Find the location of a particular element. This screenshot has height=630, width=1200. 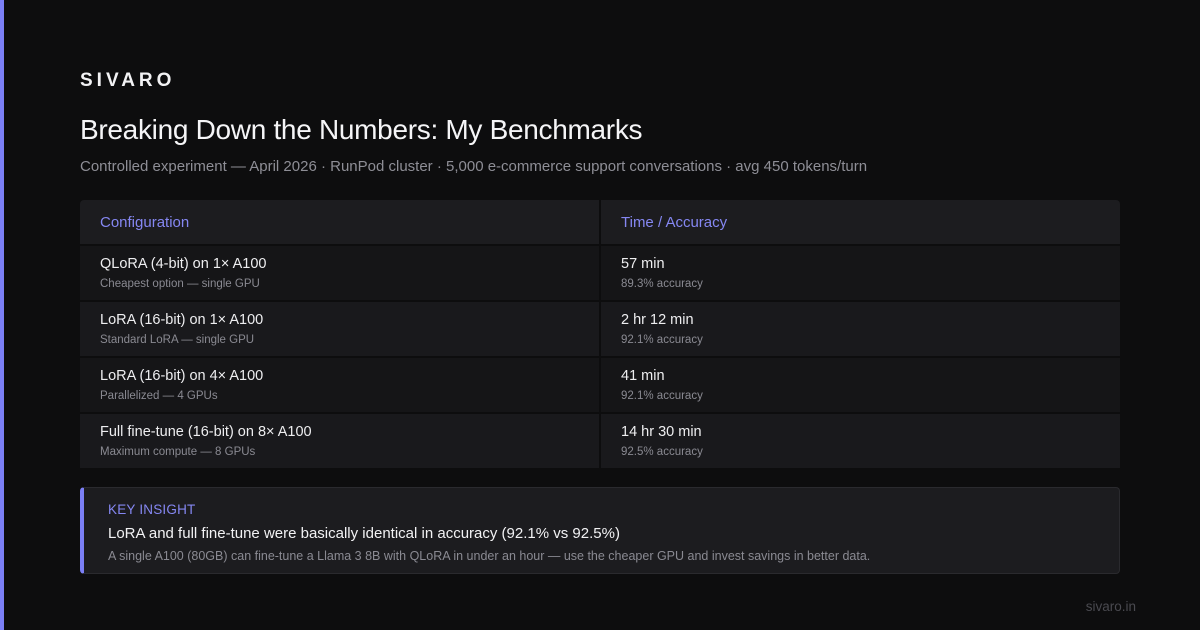

result-cell: 2 hr 12 min 92.1% accuracy is located at coordinates (860, 329).